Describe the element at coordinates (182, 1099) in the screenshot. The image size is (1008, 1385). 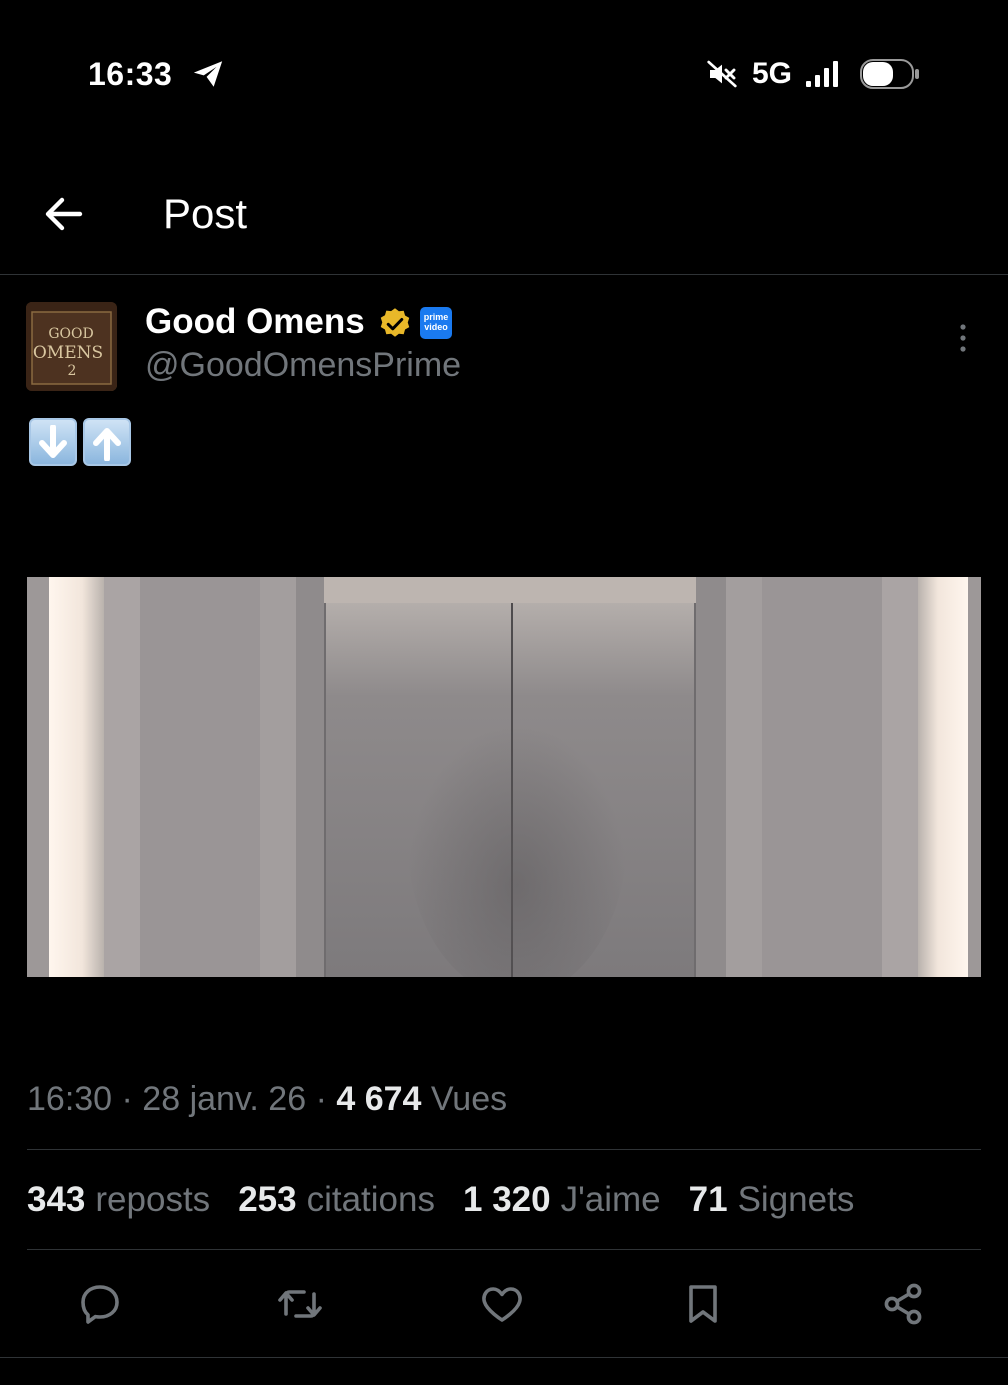
I see `timestamp-text: 16:30 · 28 janv. 26 ·` at that location.